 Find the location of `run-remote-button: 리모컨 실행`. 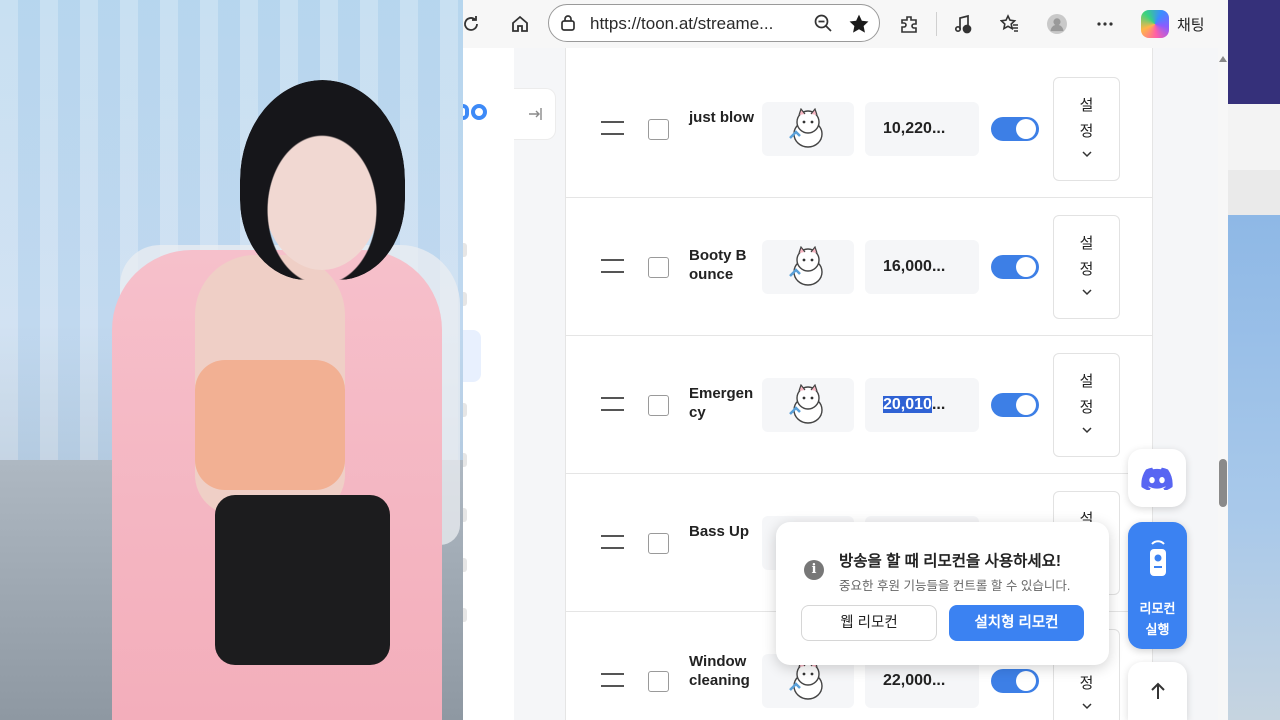

run-remote-button: 리모컨 실행 is located at coordinates (1157, 585).